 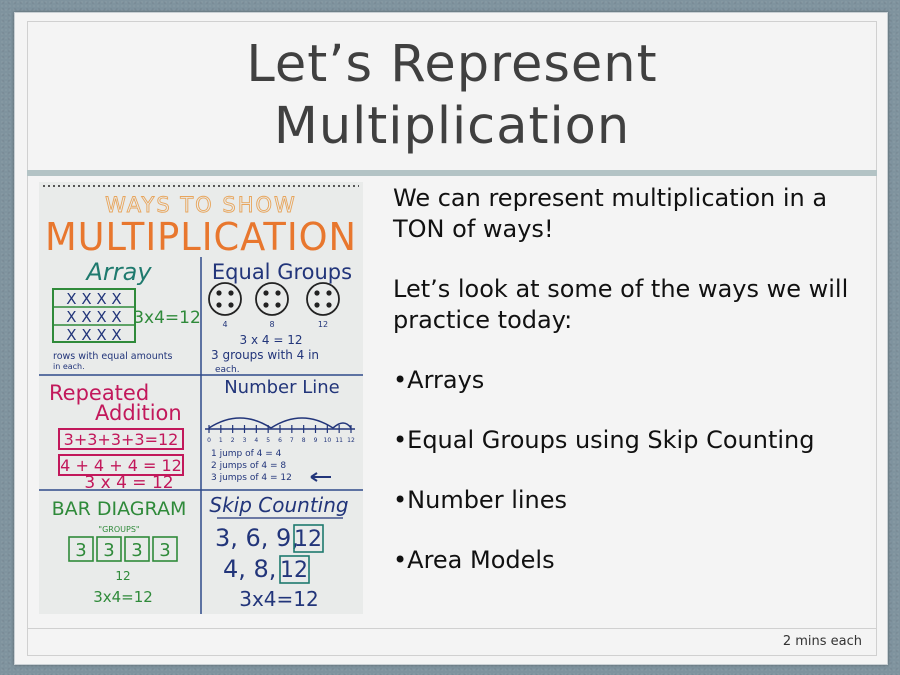 What do you see at coordinates (221, 440) in the screenshot?
I see `numberline-tick-label: 1` at bounding box center [221, 440].